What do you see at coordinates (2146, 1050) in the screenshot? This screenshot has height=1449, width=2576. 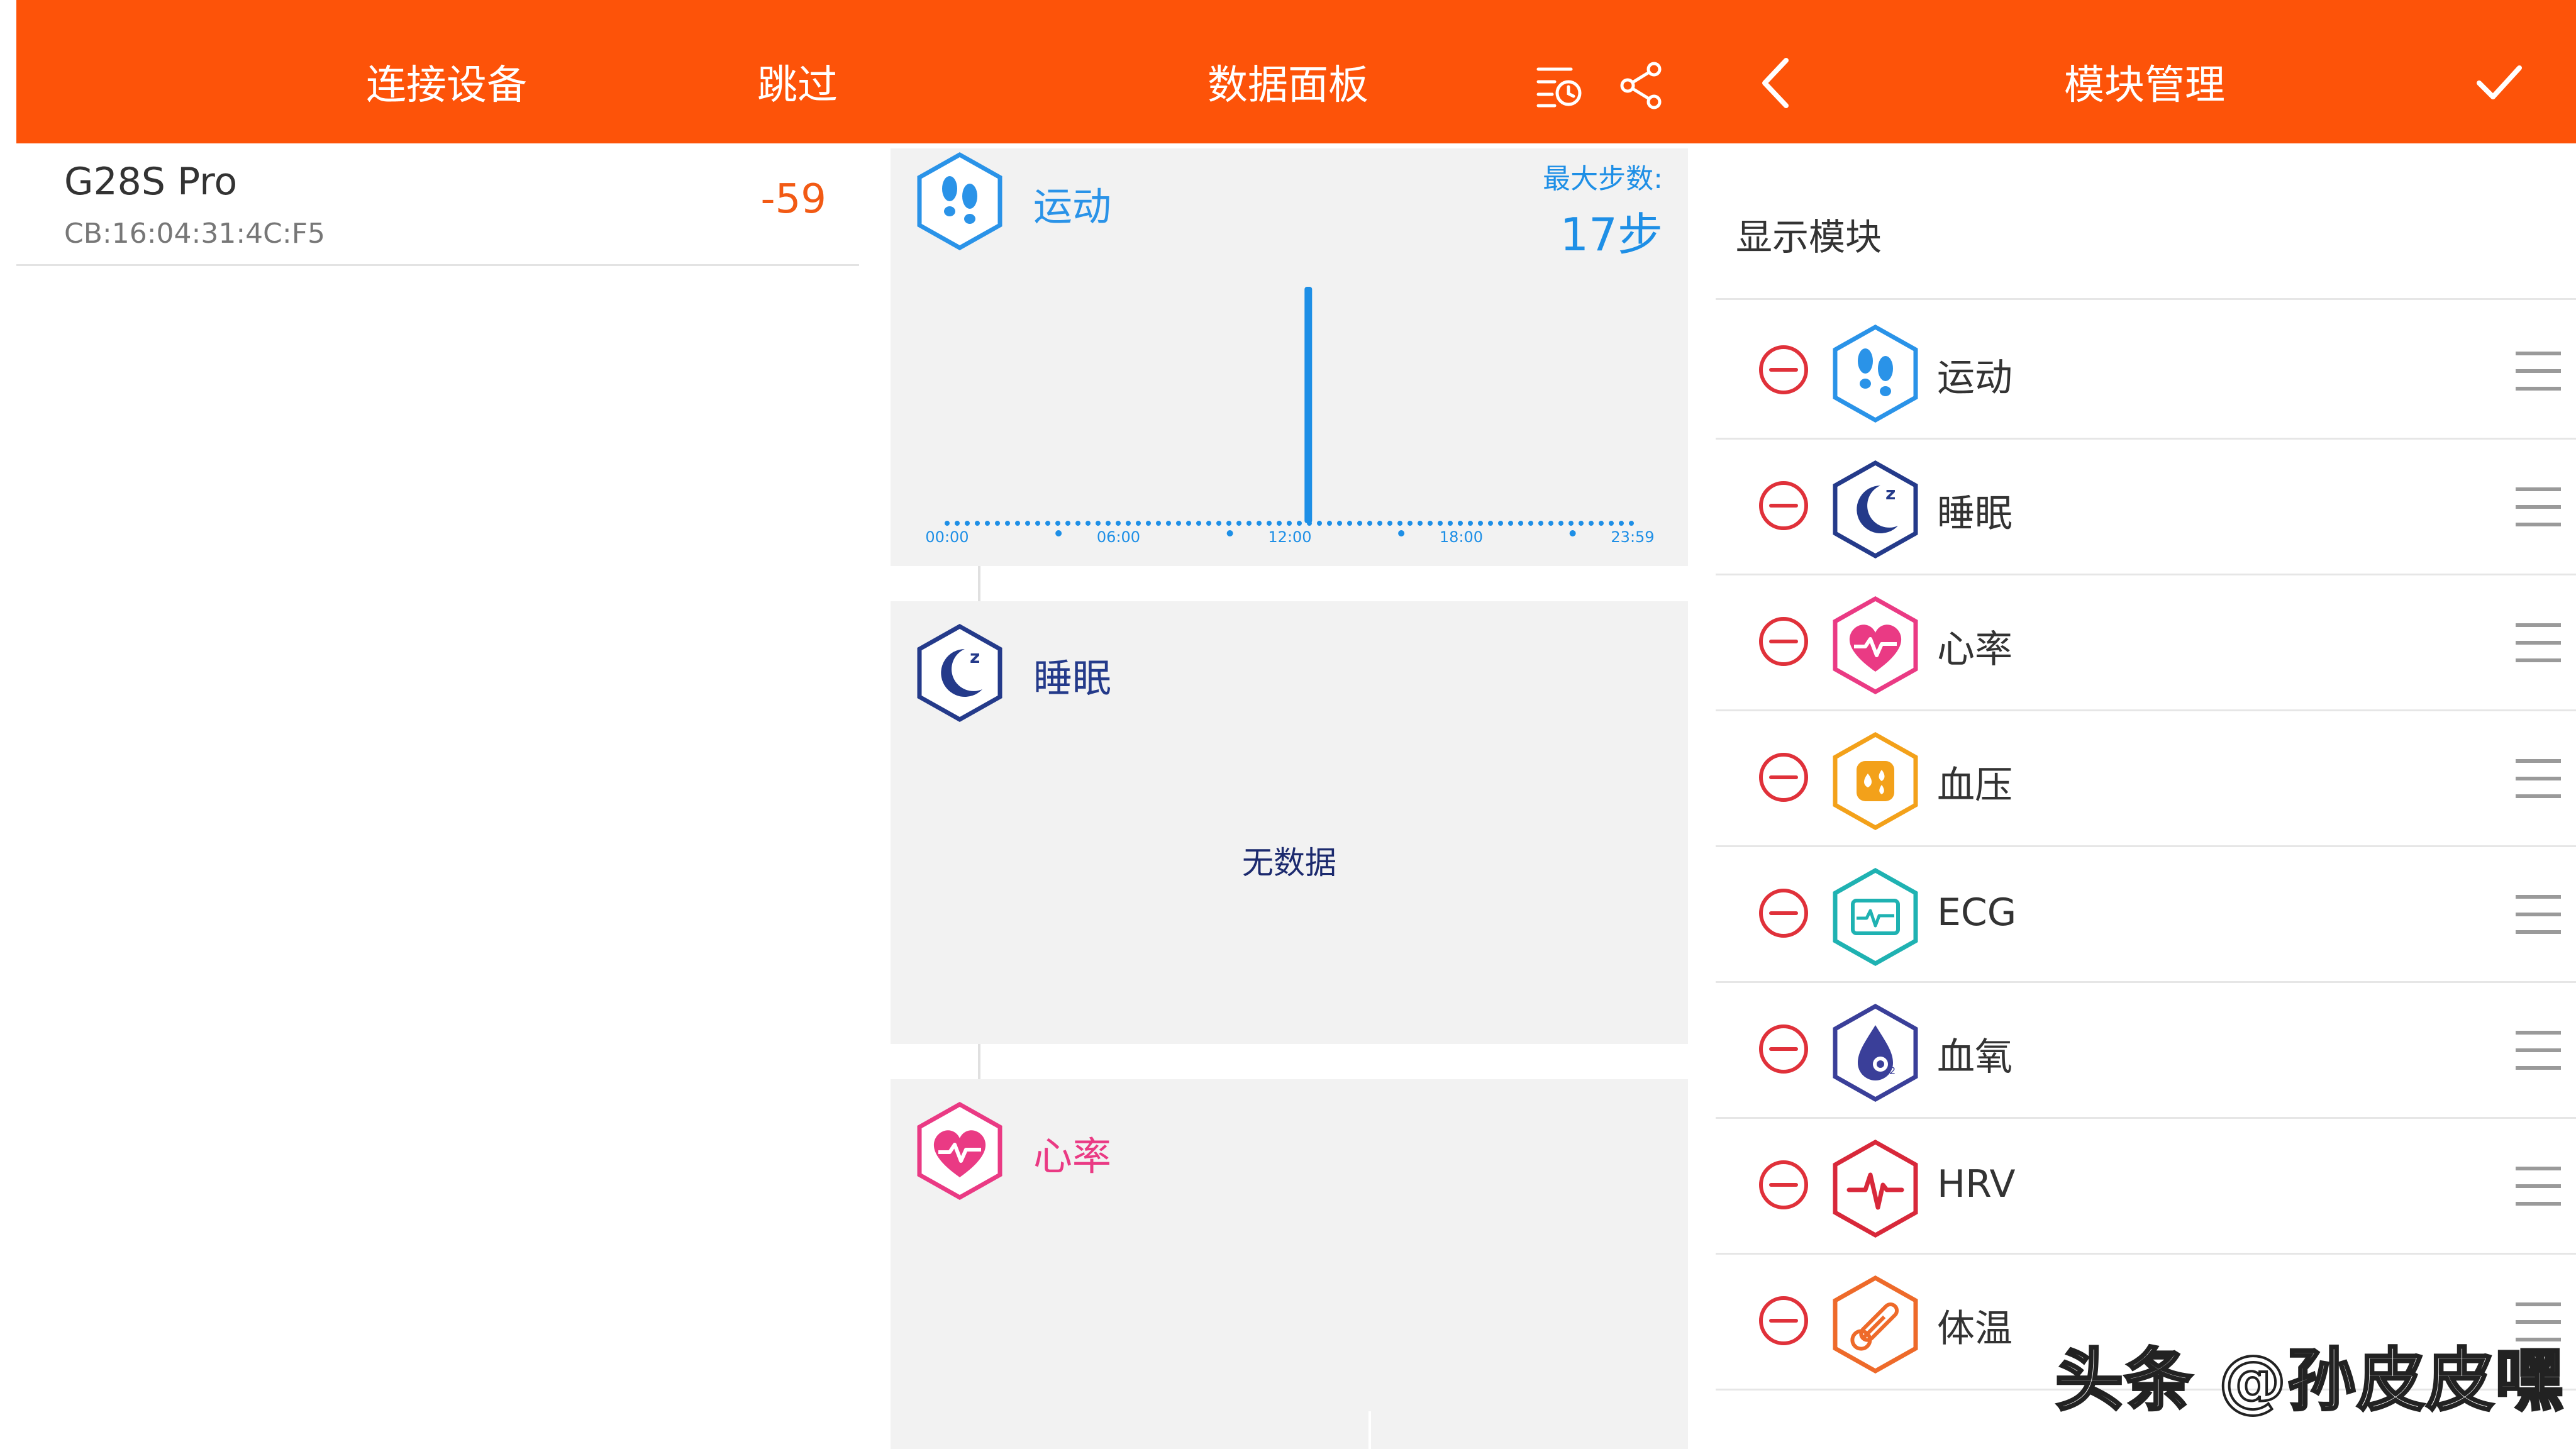 I see `module-row: 2 血氧` at bounding box center [2146, 1050].